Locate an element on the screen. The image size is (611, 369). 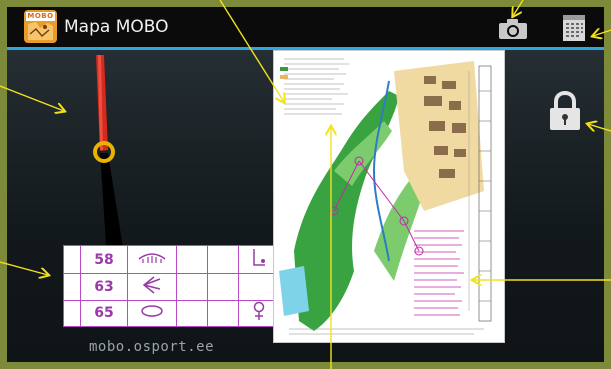
annotation-arrow-map is located at coordinates (251, 51).